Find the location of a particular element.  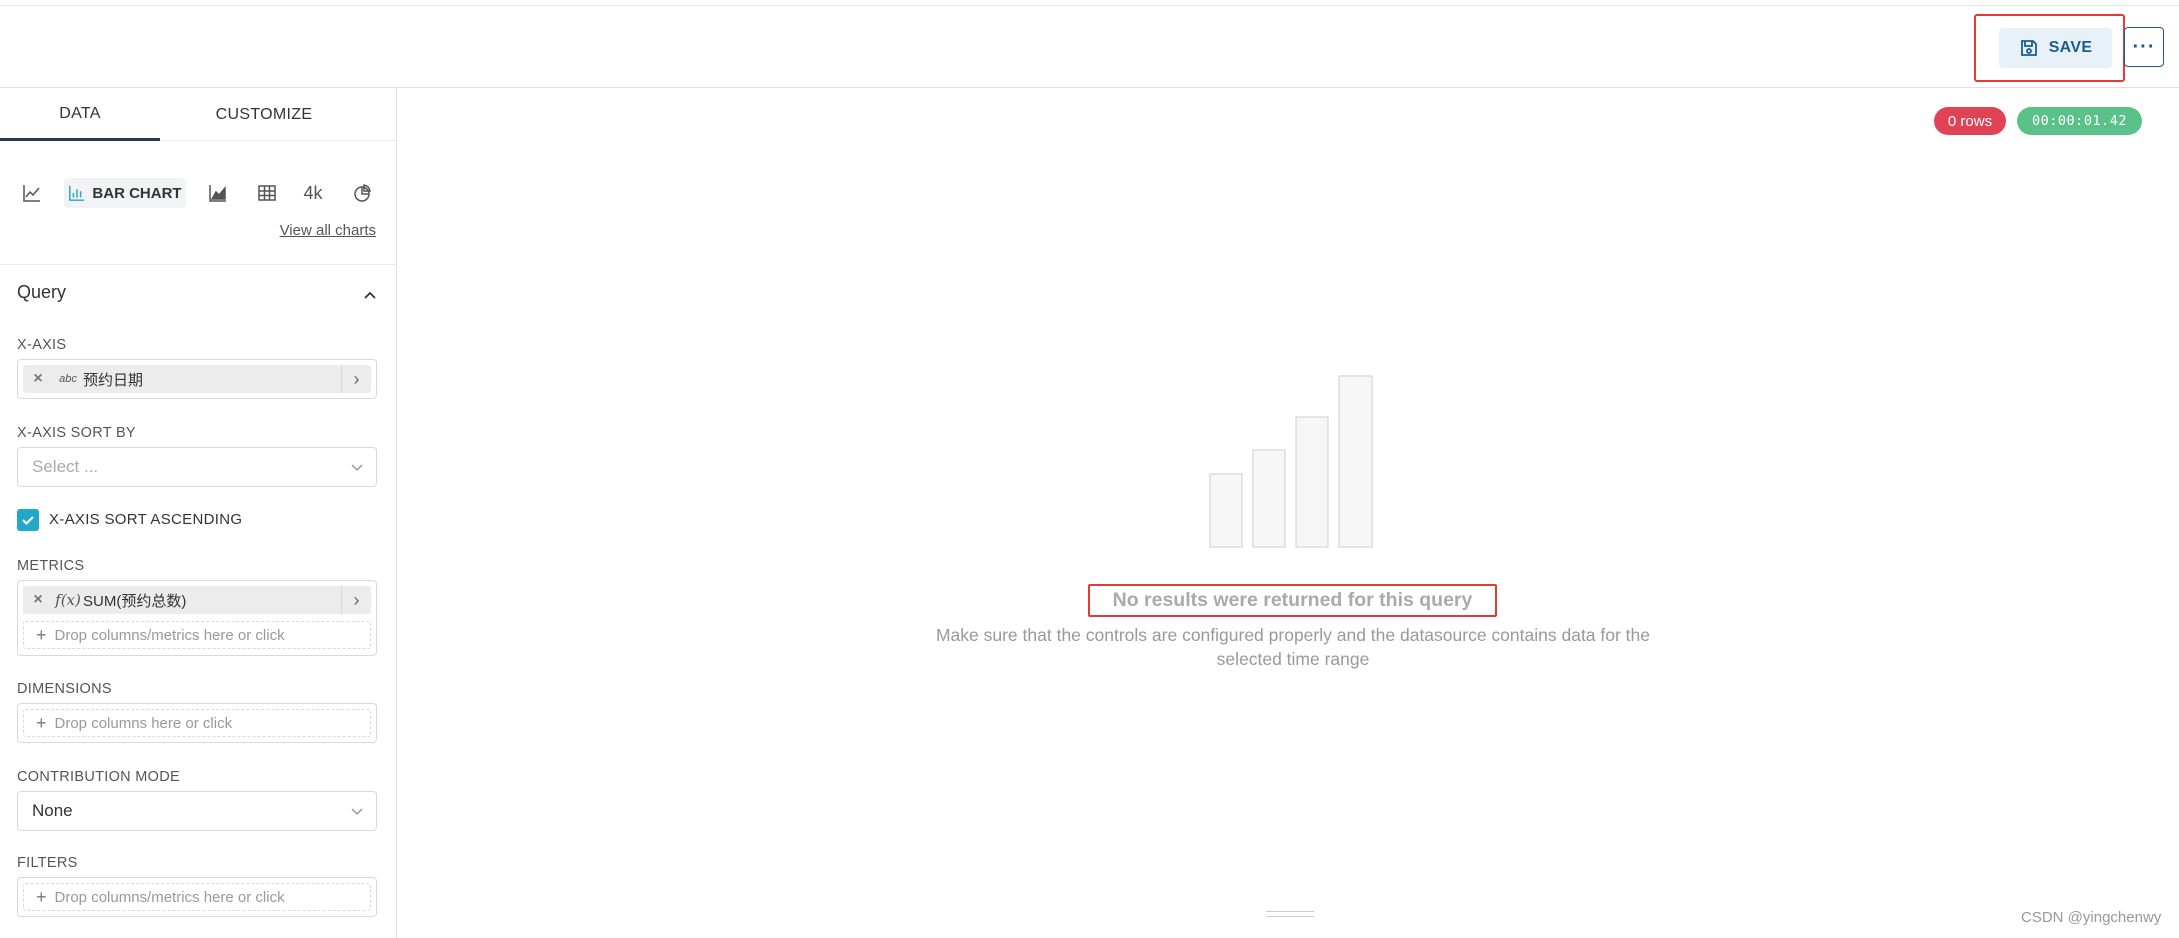

metrics-value: SUM(预约总数) is located at coordinates (135, 601).